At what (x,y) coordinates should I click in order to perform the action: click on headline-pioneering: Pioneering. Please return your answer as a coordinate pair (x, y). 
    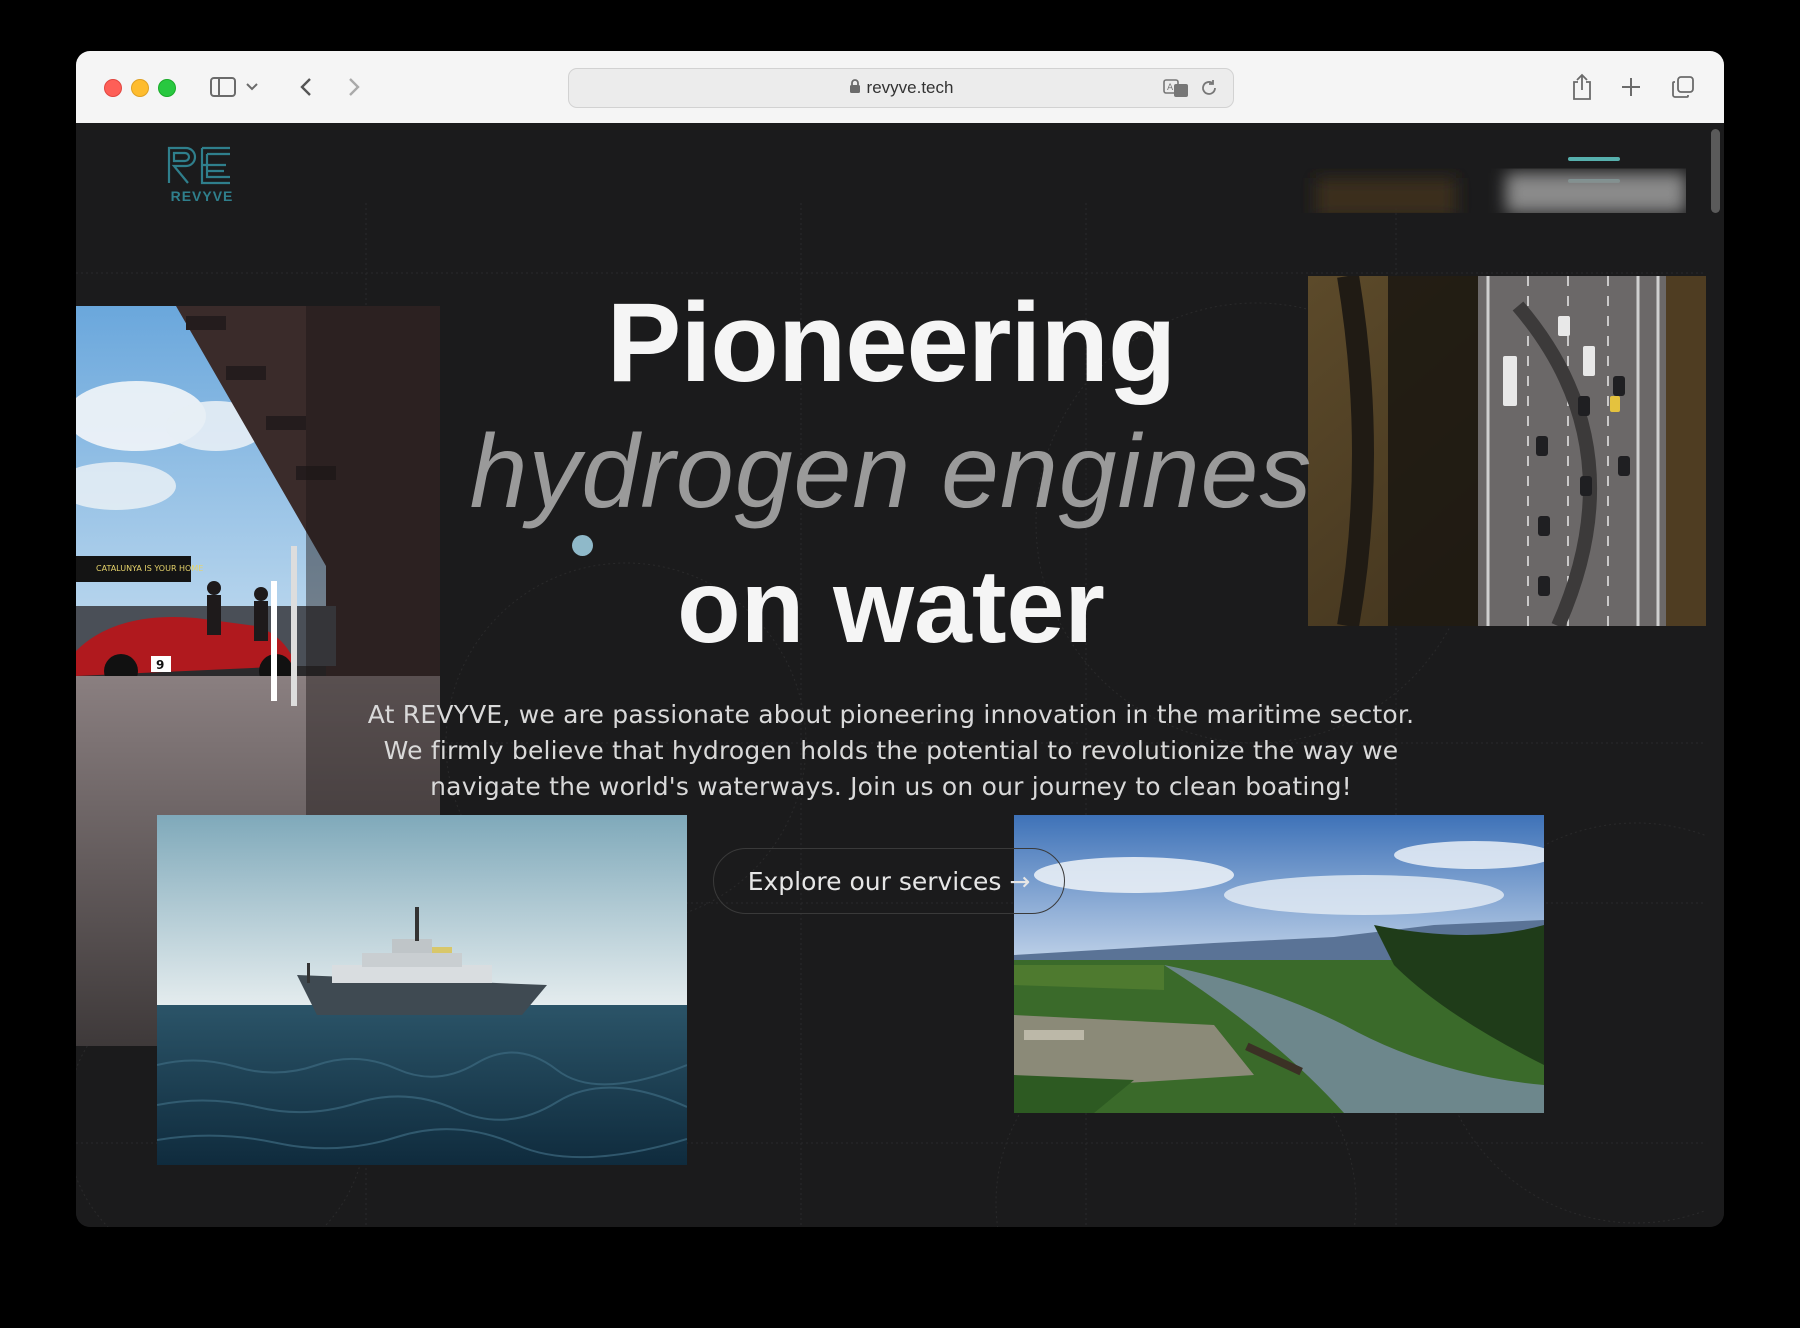
    Looking at the image, I should click on (891, 342).